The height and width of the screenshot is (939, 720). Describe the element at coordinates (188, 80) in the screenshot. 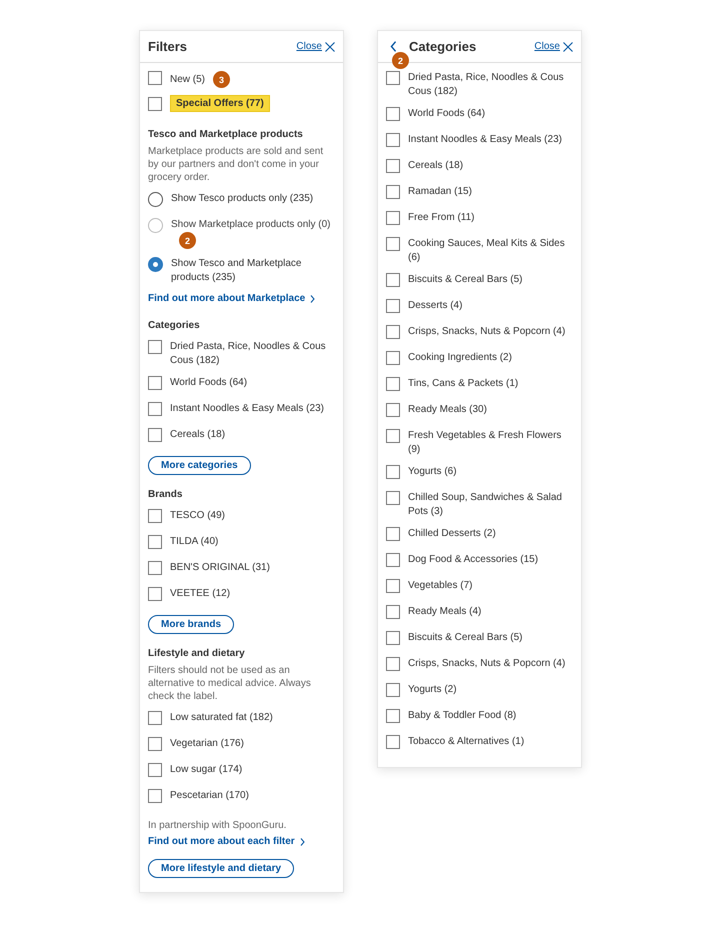

I see `checkbox-label: New (5)` at that location.